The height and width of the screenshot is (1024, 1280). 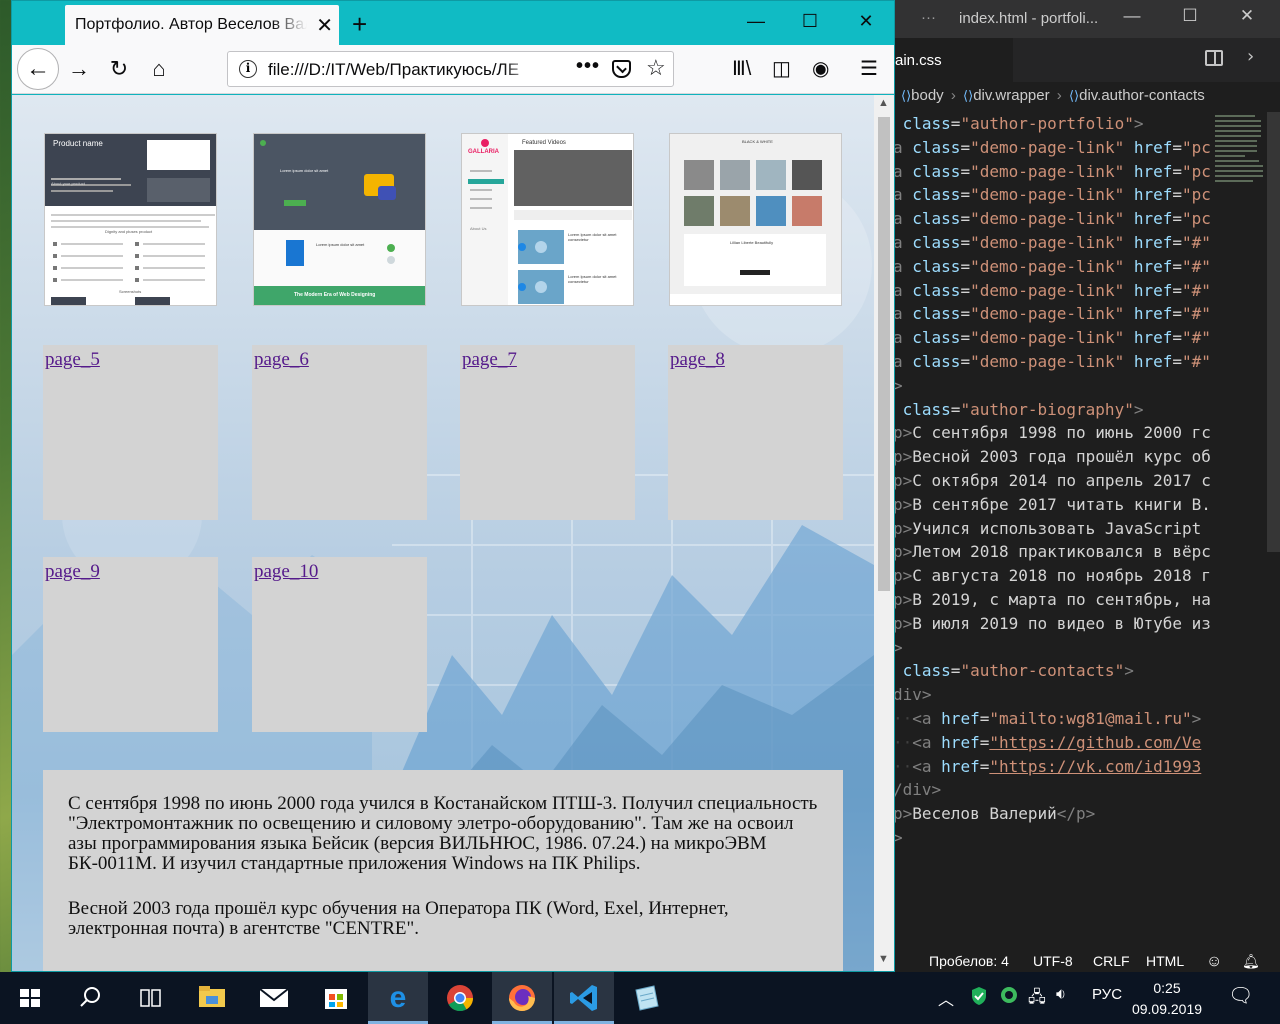 I want to click on url-text: file:///D:/IT/Web/Практикуюсь/ЛЕ, so click(x=402, y=70).